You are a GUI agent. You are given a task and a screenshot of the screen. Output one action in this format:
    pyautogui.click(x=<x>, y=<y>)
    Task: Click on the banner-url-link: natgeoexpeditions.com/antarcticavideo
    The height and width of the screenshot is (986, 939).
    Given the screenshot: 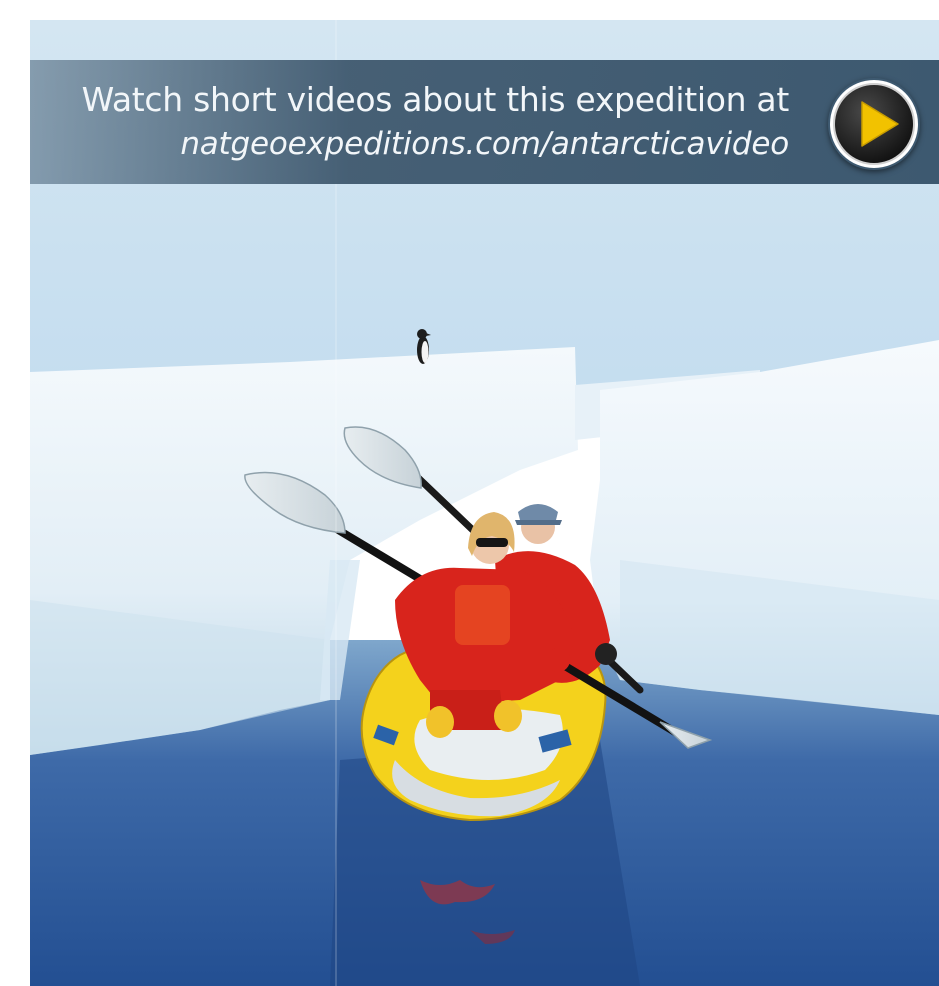 What is the action you would take?
    pyautogui.click(x=435, y=144)
    